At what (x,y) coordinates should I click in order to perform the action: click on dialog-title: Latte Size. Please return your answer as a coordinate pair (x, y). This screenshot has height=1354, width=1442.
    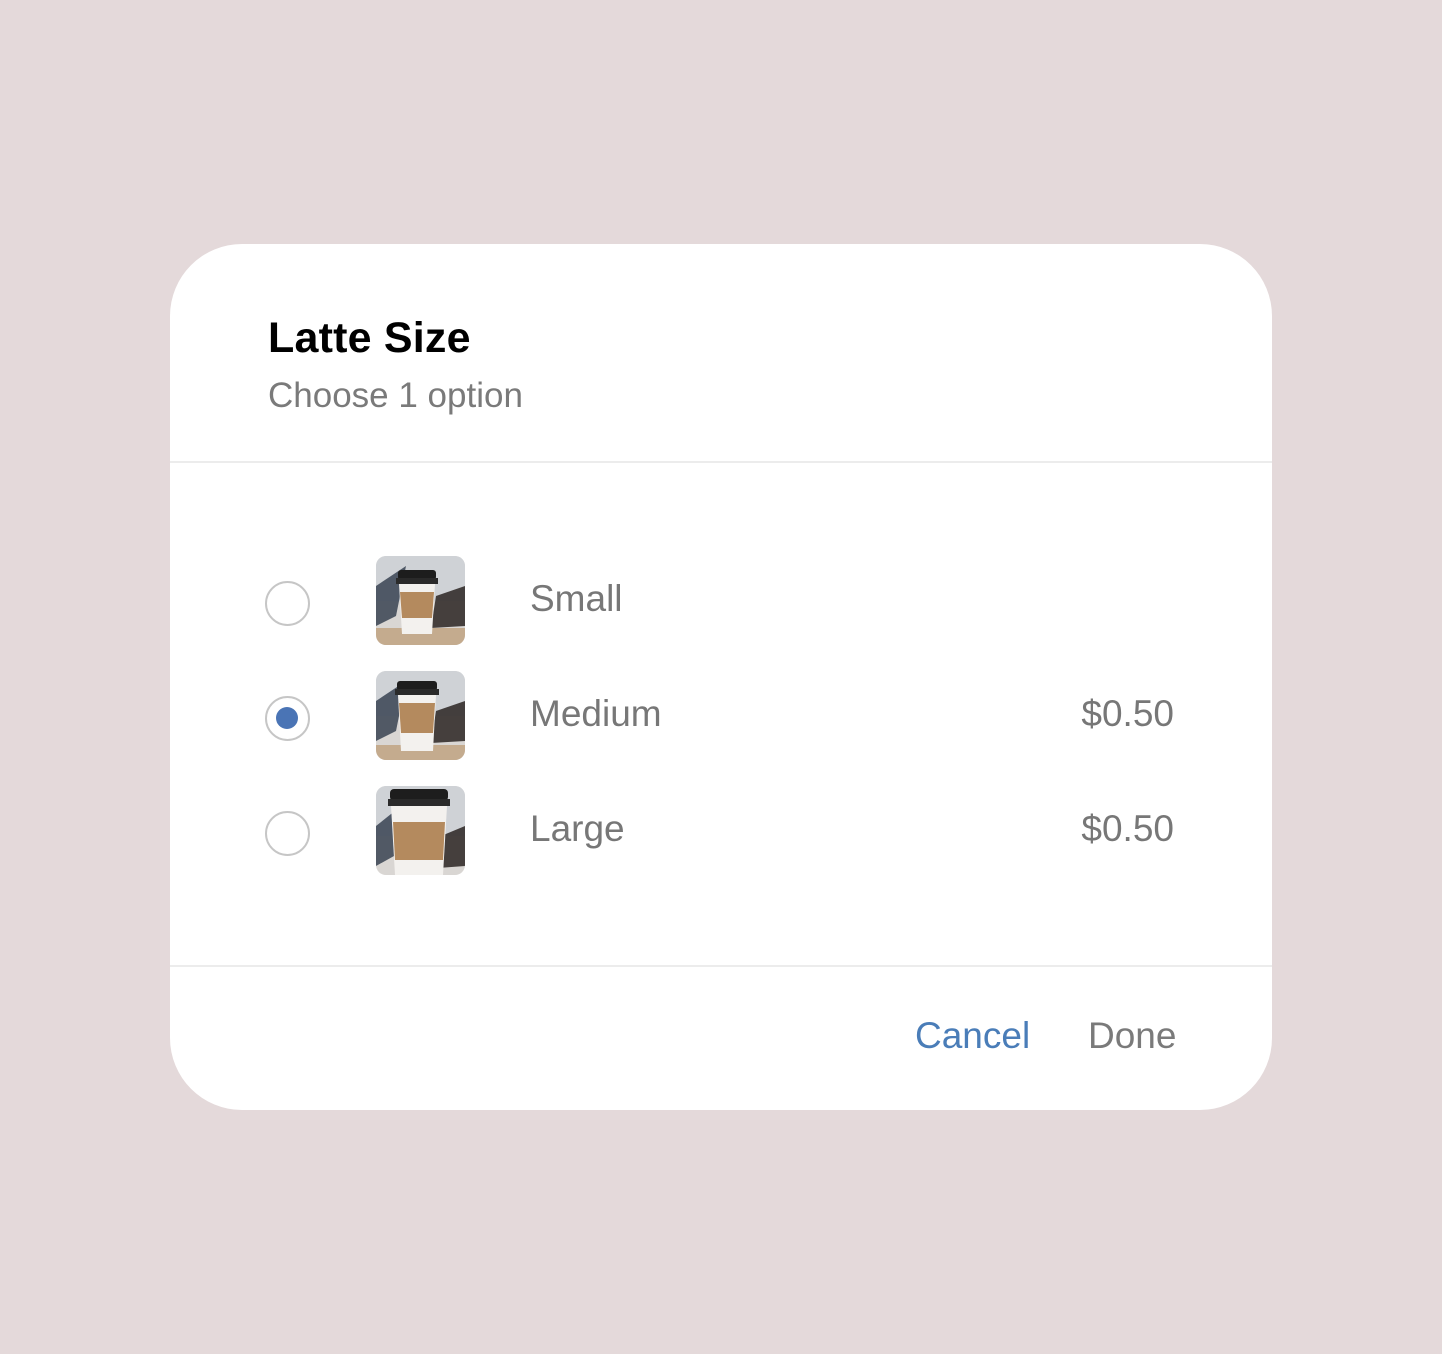
    Looking at the image, I should click on (369, 338).